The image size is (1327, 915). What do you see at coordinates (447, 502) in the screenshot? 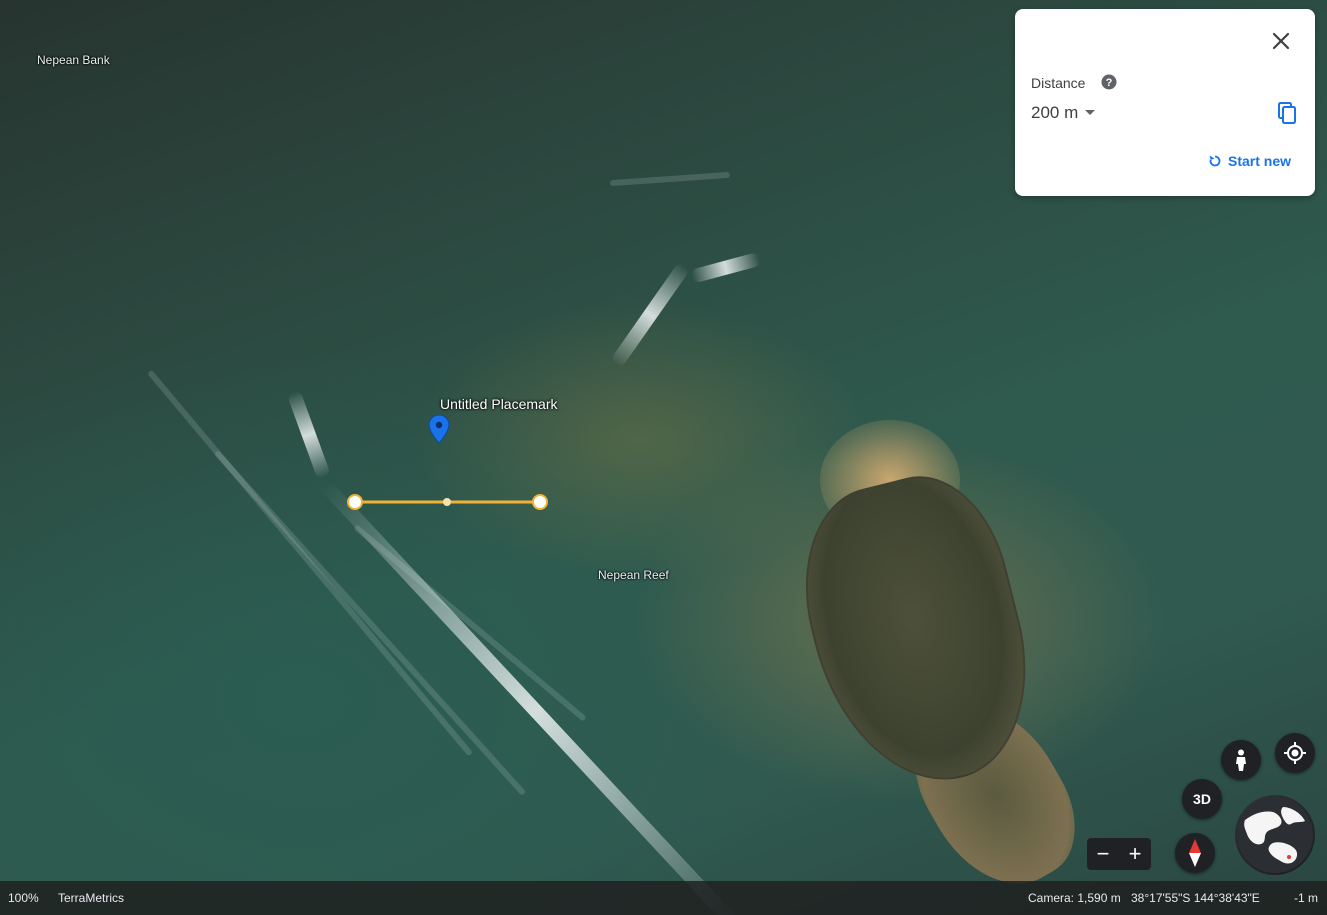
I see `measure-midpoint-handle` at bounding box center [447, 502].